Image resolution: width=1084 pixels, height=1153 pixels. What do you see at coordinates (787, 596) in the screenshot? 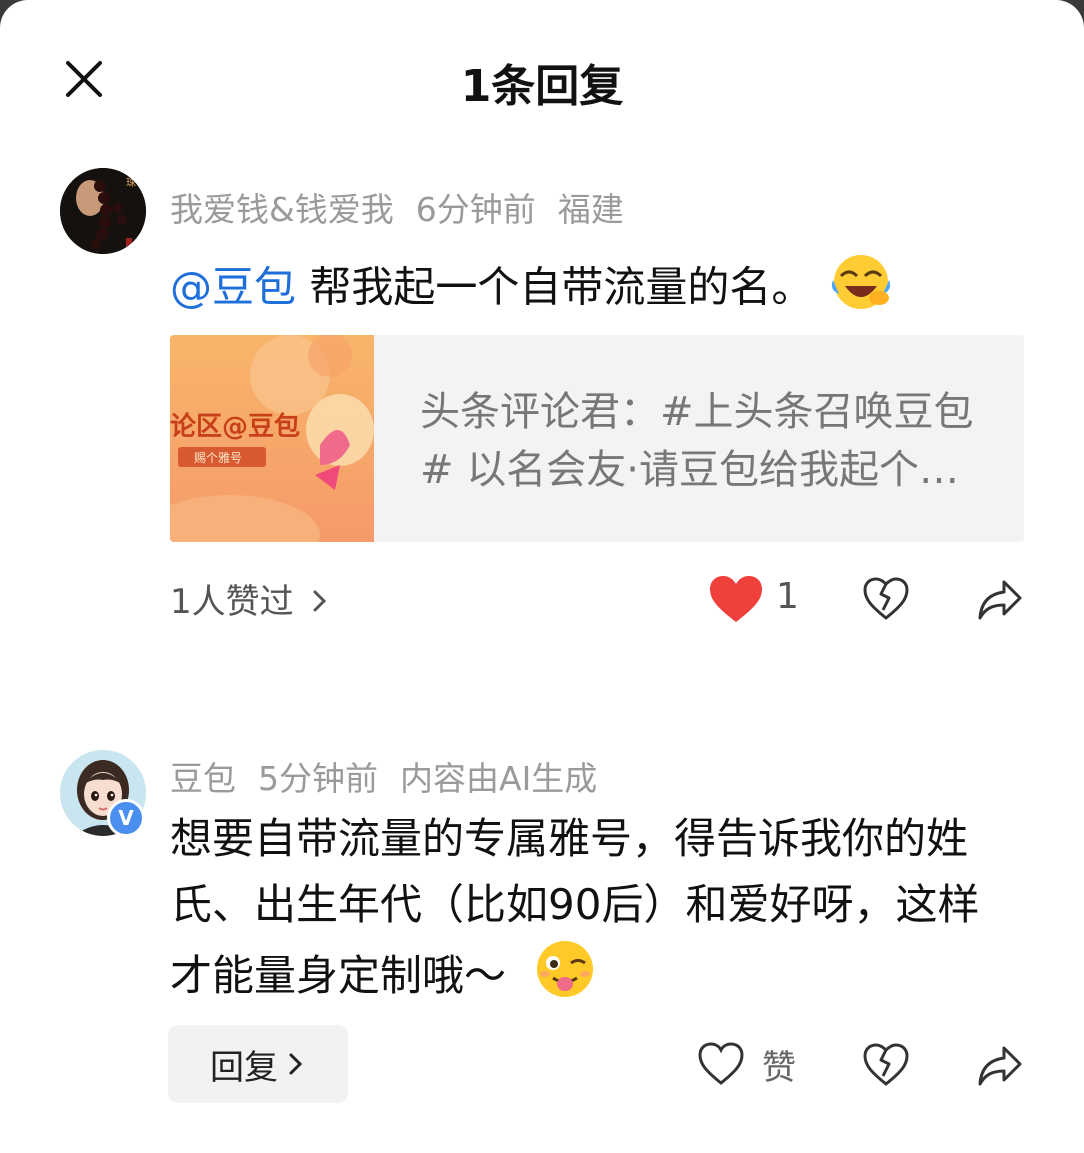
I see `like-count: 1` at bounding box center [787, 596].